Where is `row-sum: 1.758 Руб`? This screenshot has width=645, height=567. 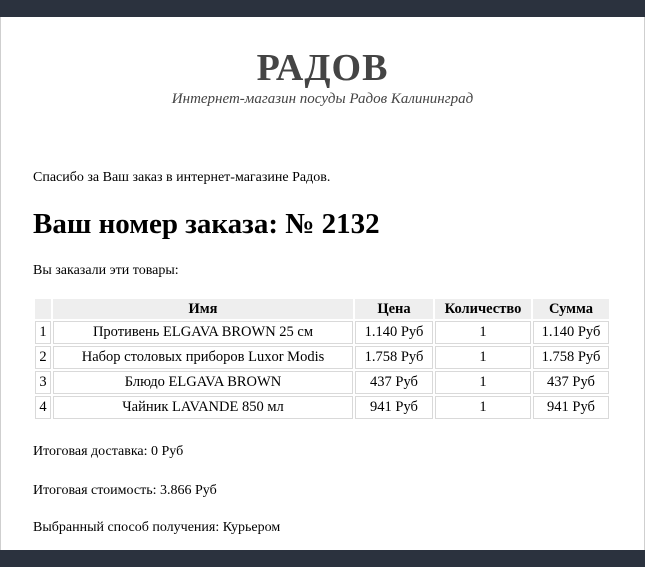 row-sum: 1.758 Руб is located at coordinates (571, 357).